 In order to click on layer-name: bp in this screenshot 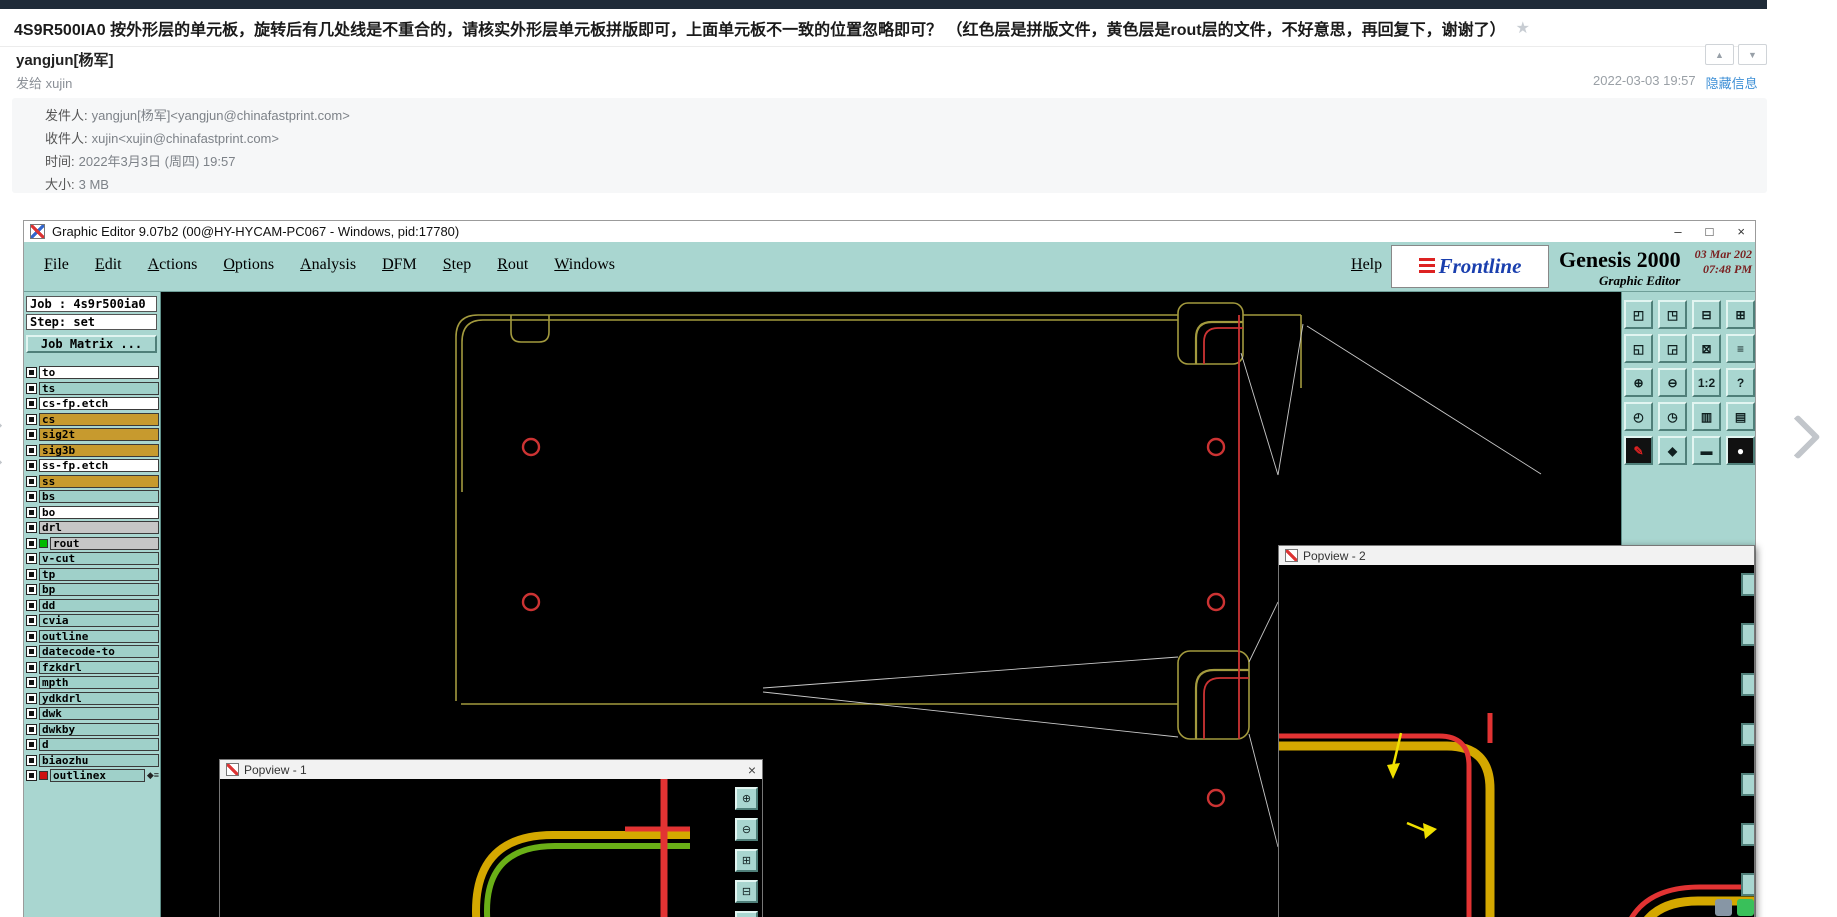, I will do `click(99, 590)`.